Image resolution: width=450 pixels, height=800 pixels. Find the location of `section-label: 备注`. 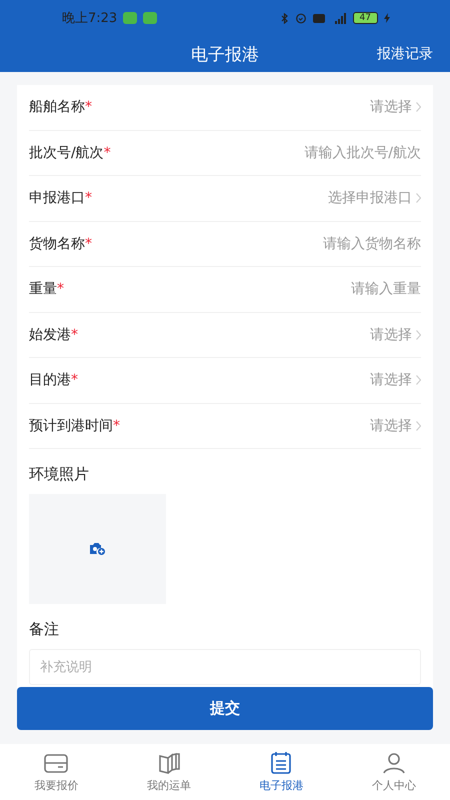

section-label: 备注 is located at coordinates (44, 629).